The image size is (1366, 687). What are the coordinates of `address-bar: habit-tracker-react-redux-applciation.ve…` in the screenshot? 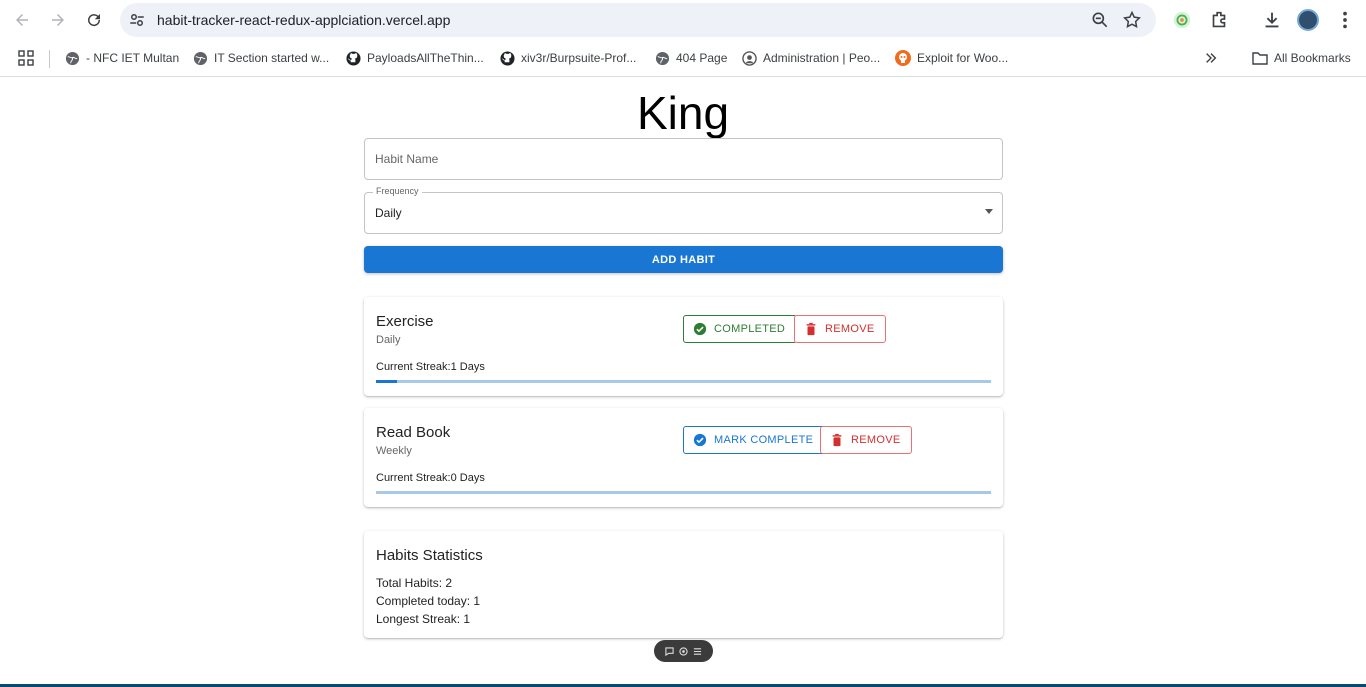 It's located at (638, 20).